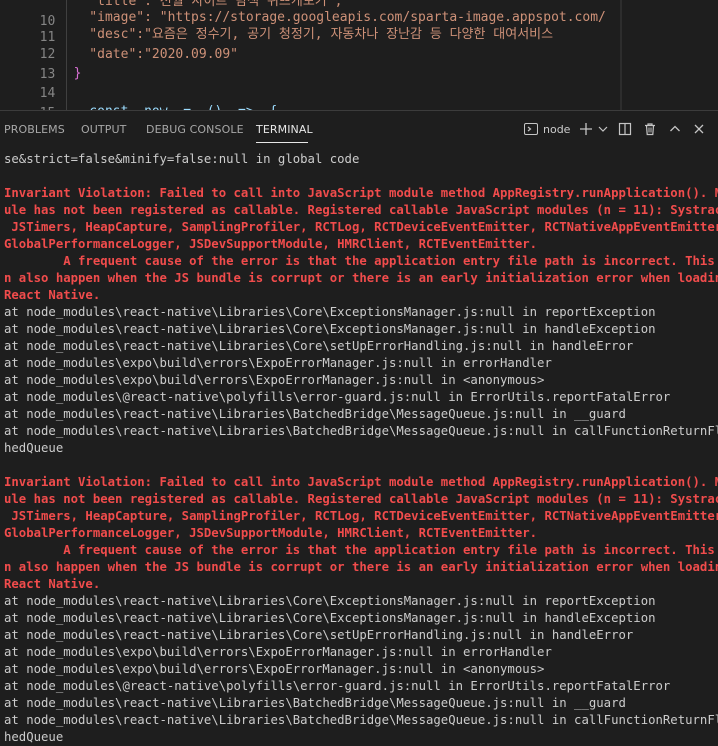 Image resolution: width=718 pixels, height=746 pixels. What do you see at coordinates (699, 129) in the screenshot?
I see `close-icon` at bounding box center [699, 129].